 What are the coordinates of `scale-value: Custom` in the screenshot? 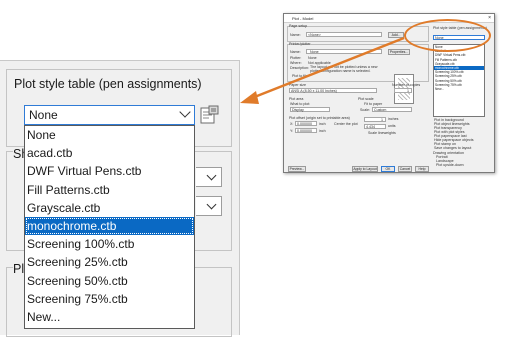 It's located at (380, 110).